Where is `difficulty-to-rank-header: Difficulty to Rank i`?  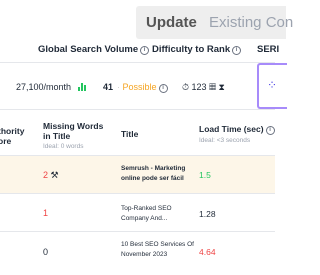
difficulty-to-rank-header: Difficulty to Rank i is located at coordinates (197, 49).